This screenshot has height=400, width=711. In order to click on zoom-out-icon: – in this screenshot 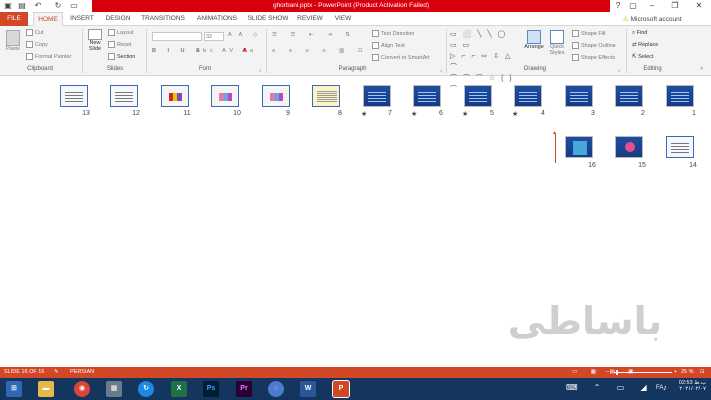, I will do `click(607, 372)`.